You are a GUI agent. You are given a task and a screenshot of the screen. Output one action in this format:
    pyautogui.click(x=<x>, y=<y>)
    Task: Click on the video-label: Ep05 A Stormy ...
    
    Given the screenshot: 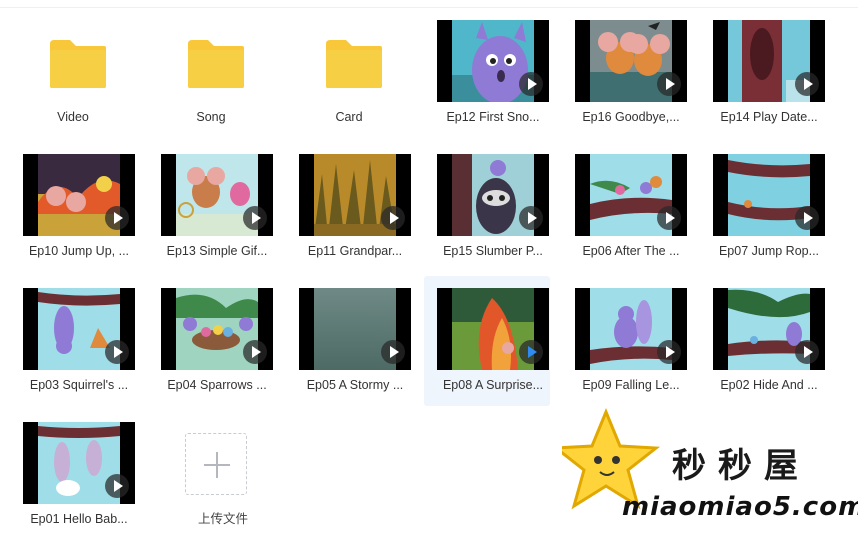 What is the action you would take?
    pyautogui.click(x=355, y=385)
    